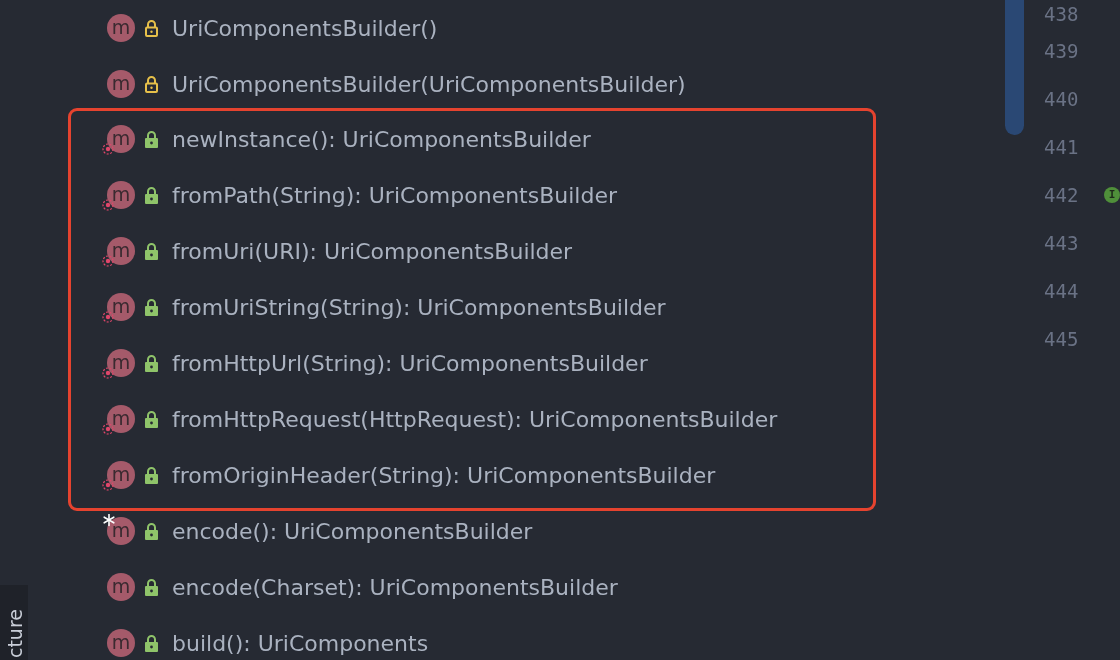 The height and width of the screenshot is (660, 1120). Describe the element at coordinates (1062, 99) in the screenshot. I see `line-number: 440` at that location.